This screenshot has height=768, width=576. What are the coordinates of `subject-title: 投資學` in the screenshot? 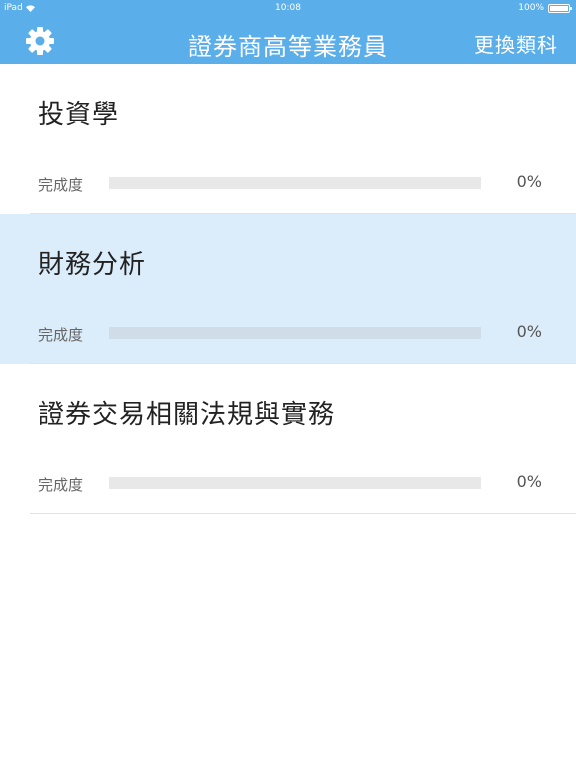 It's located at (79, 115).